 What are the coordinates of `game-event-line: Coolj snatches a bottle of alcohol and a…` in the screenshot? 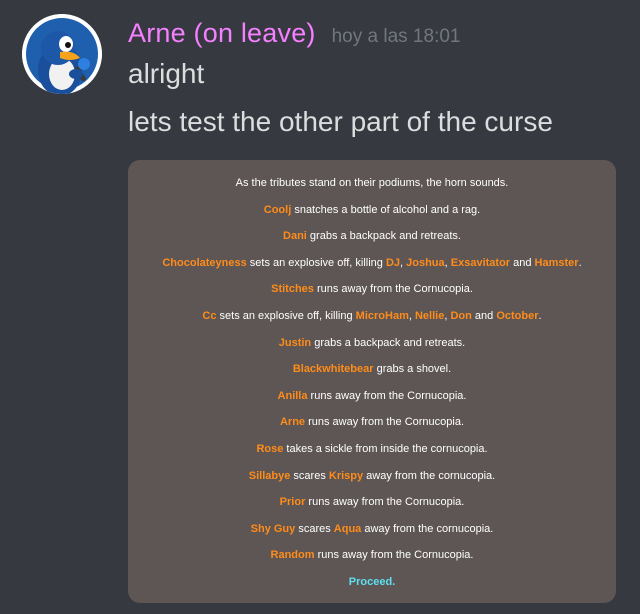 It's located at (372, 210).